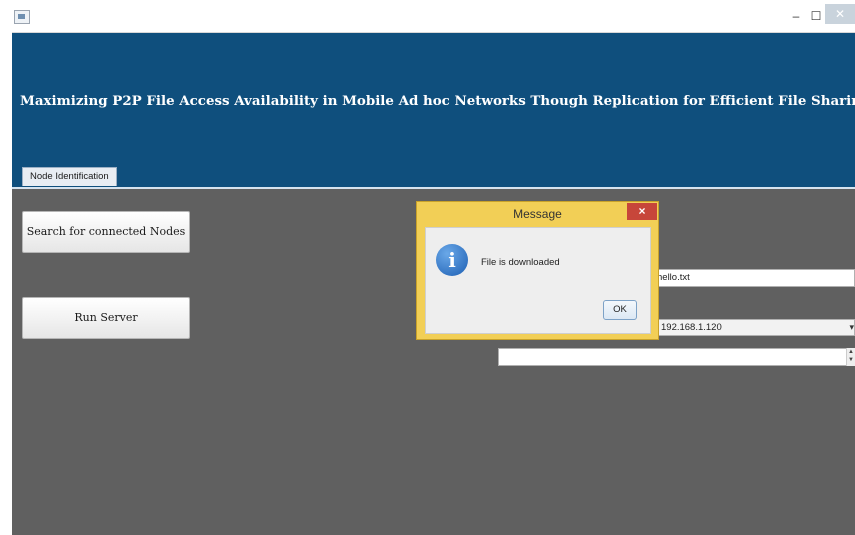 The height and width of the screenshot is (535, 855). Describe the element at coordinates (69, 176) in the screenshot. I see `tab-node-identification: Node Identification` at that location.